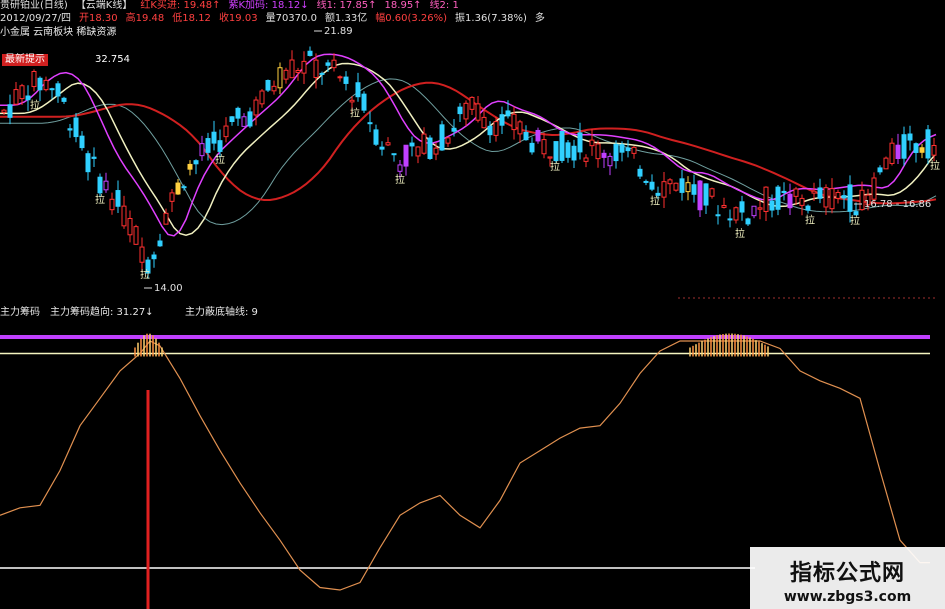  I want to click on header-field: 量70370.0, so click(291, 18).